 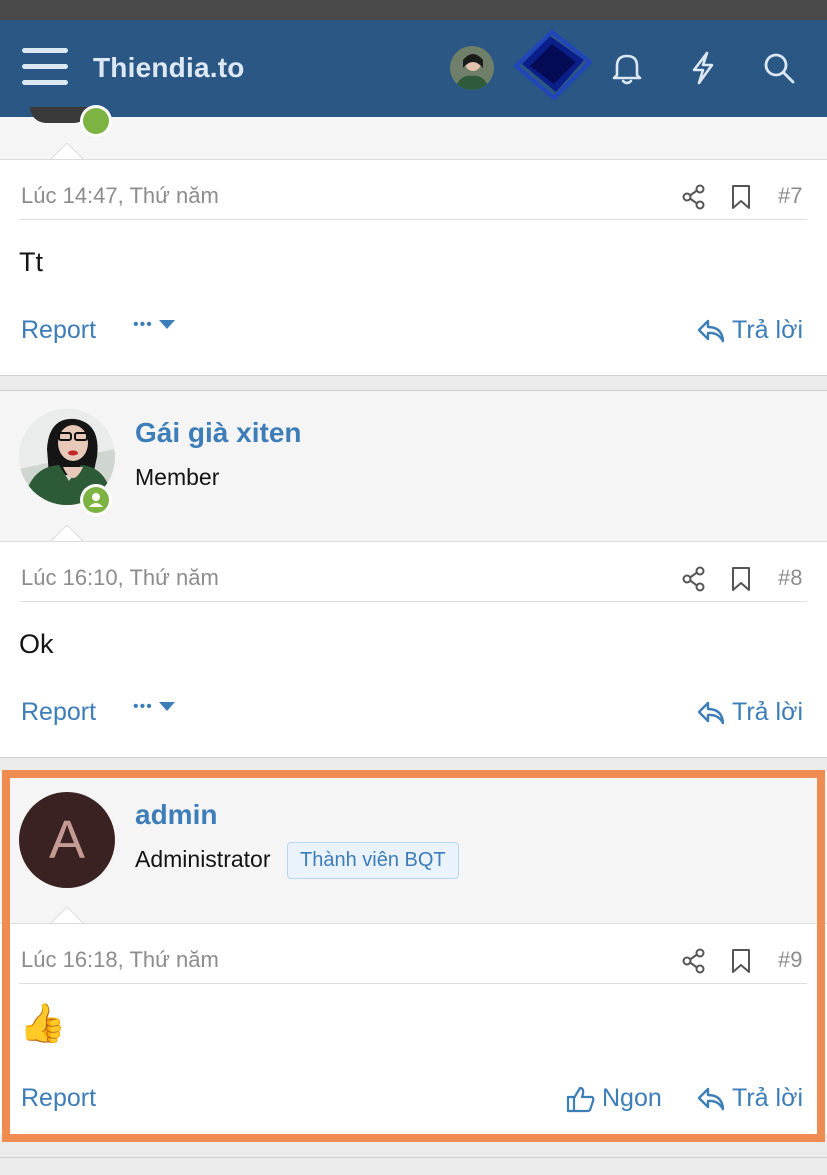 What do you see at coordinates (218, 433) in the screenshot?
I see `username: Gái già xiten` at bounding box center [218, 433].